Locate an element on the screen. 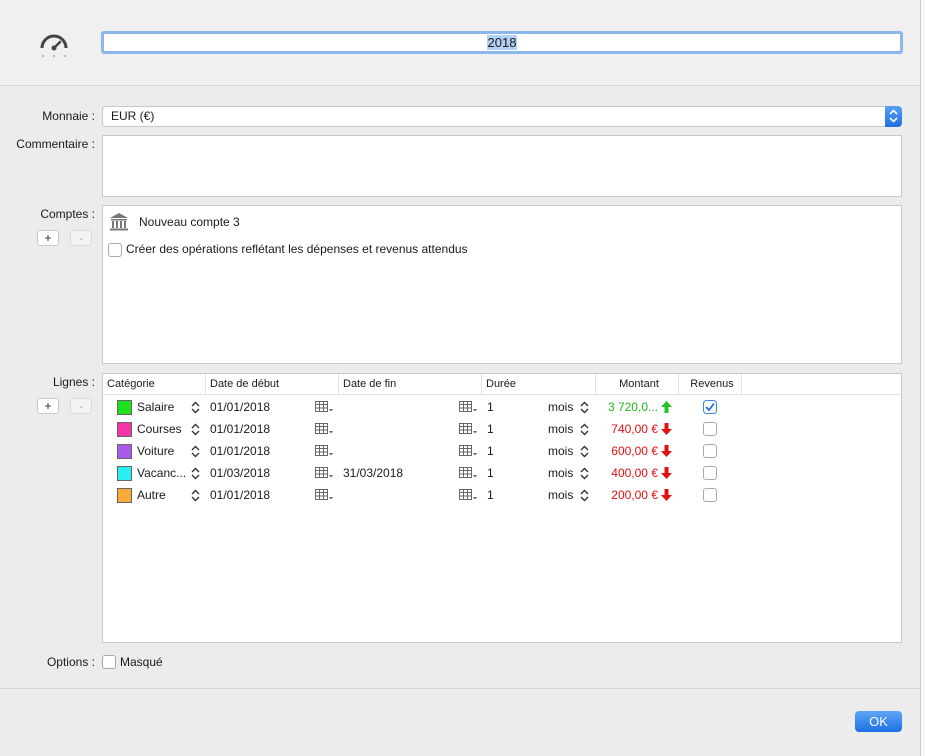  category-name: Voiture is located at coordinates (156, 451).